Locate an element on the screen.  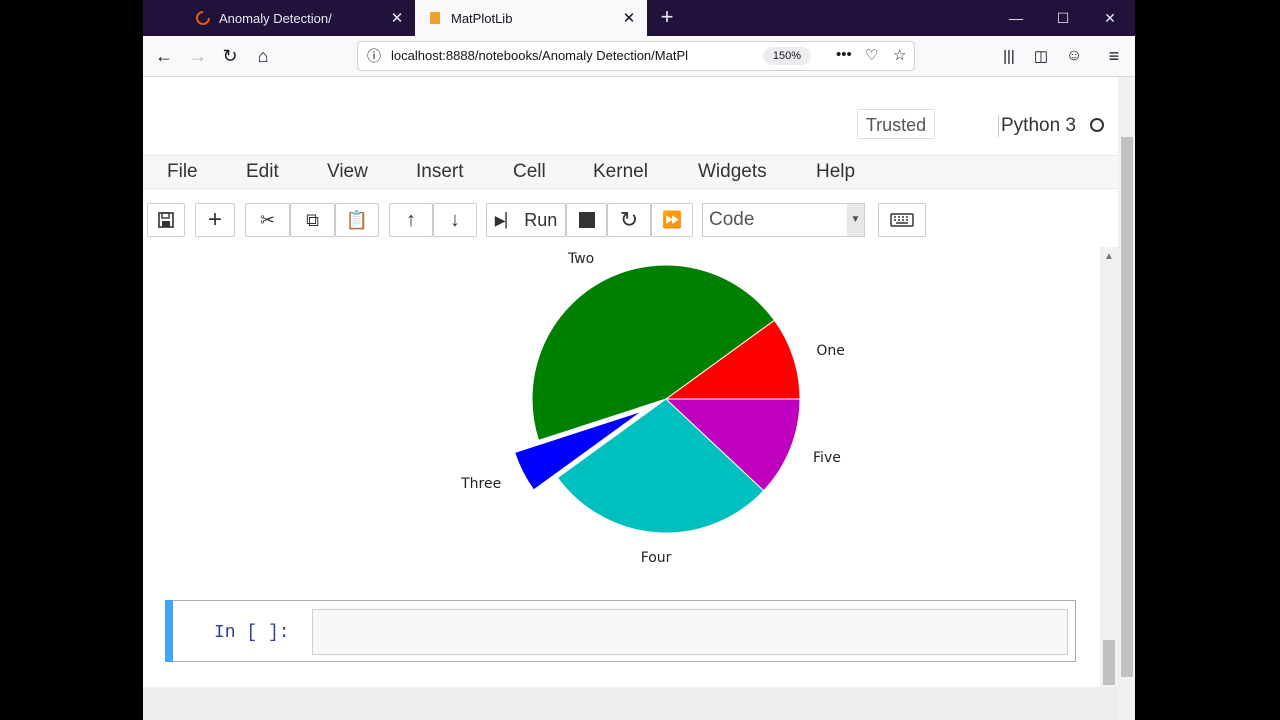
maximize-button: ☐ is located at coordinates (1063, 18).